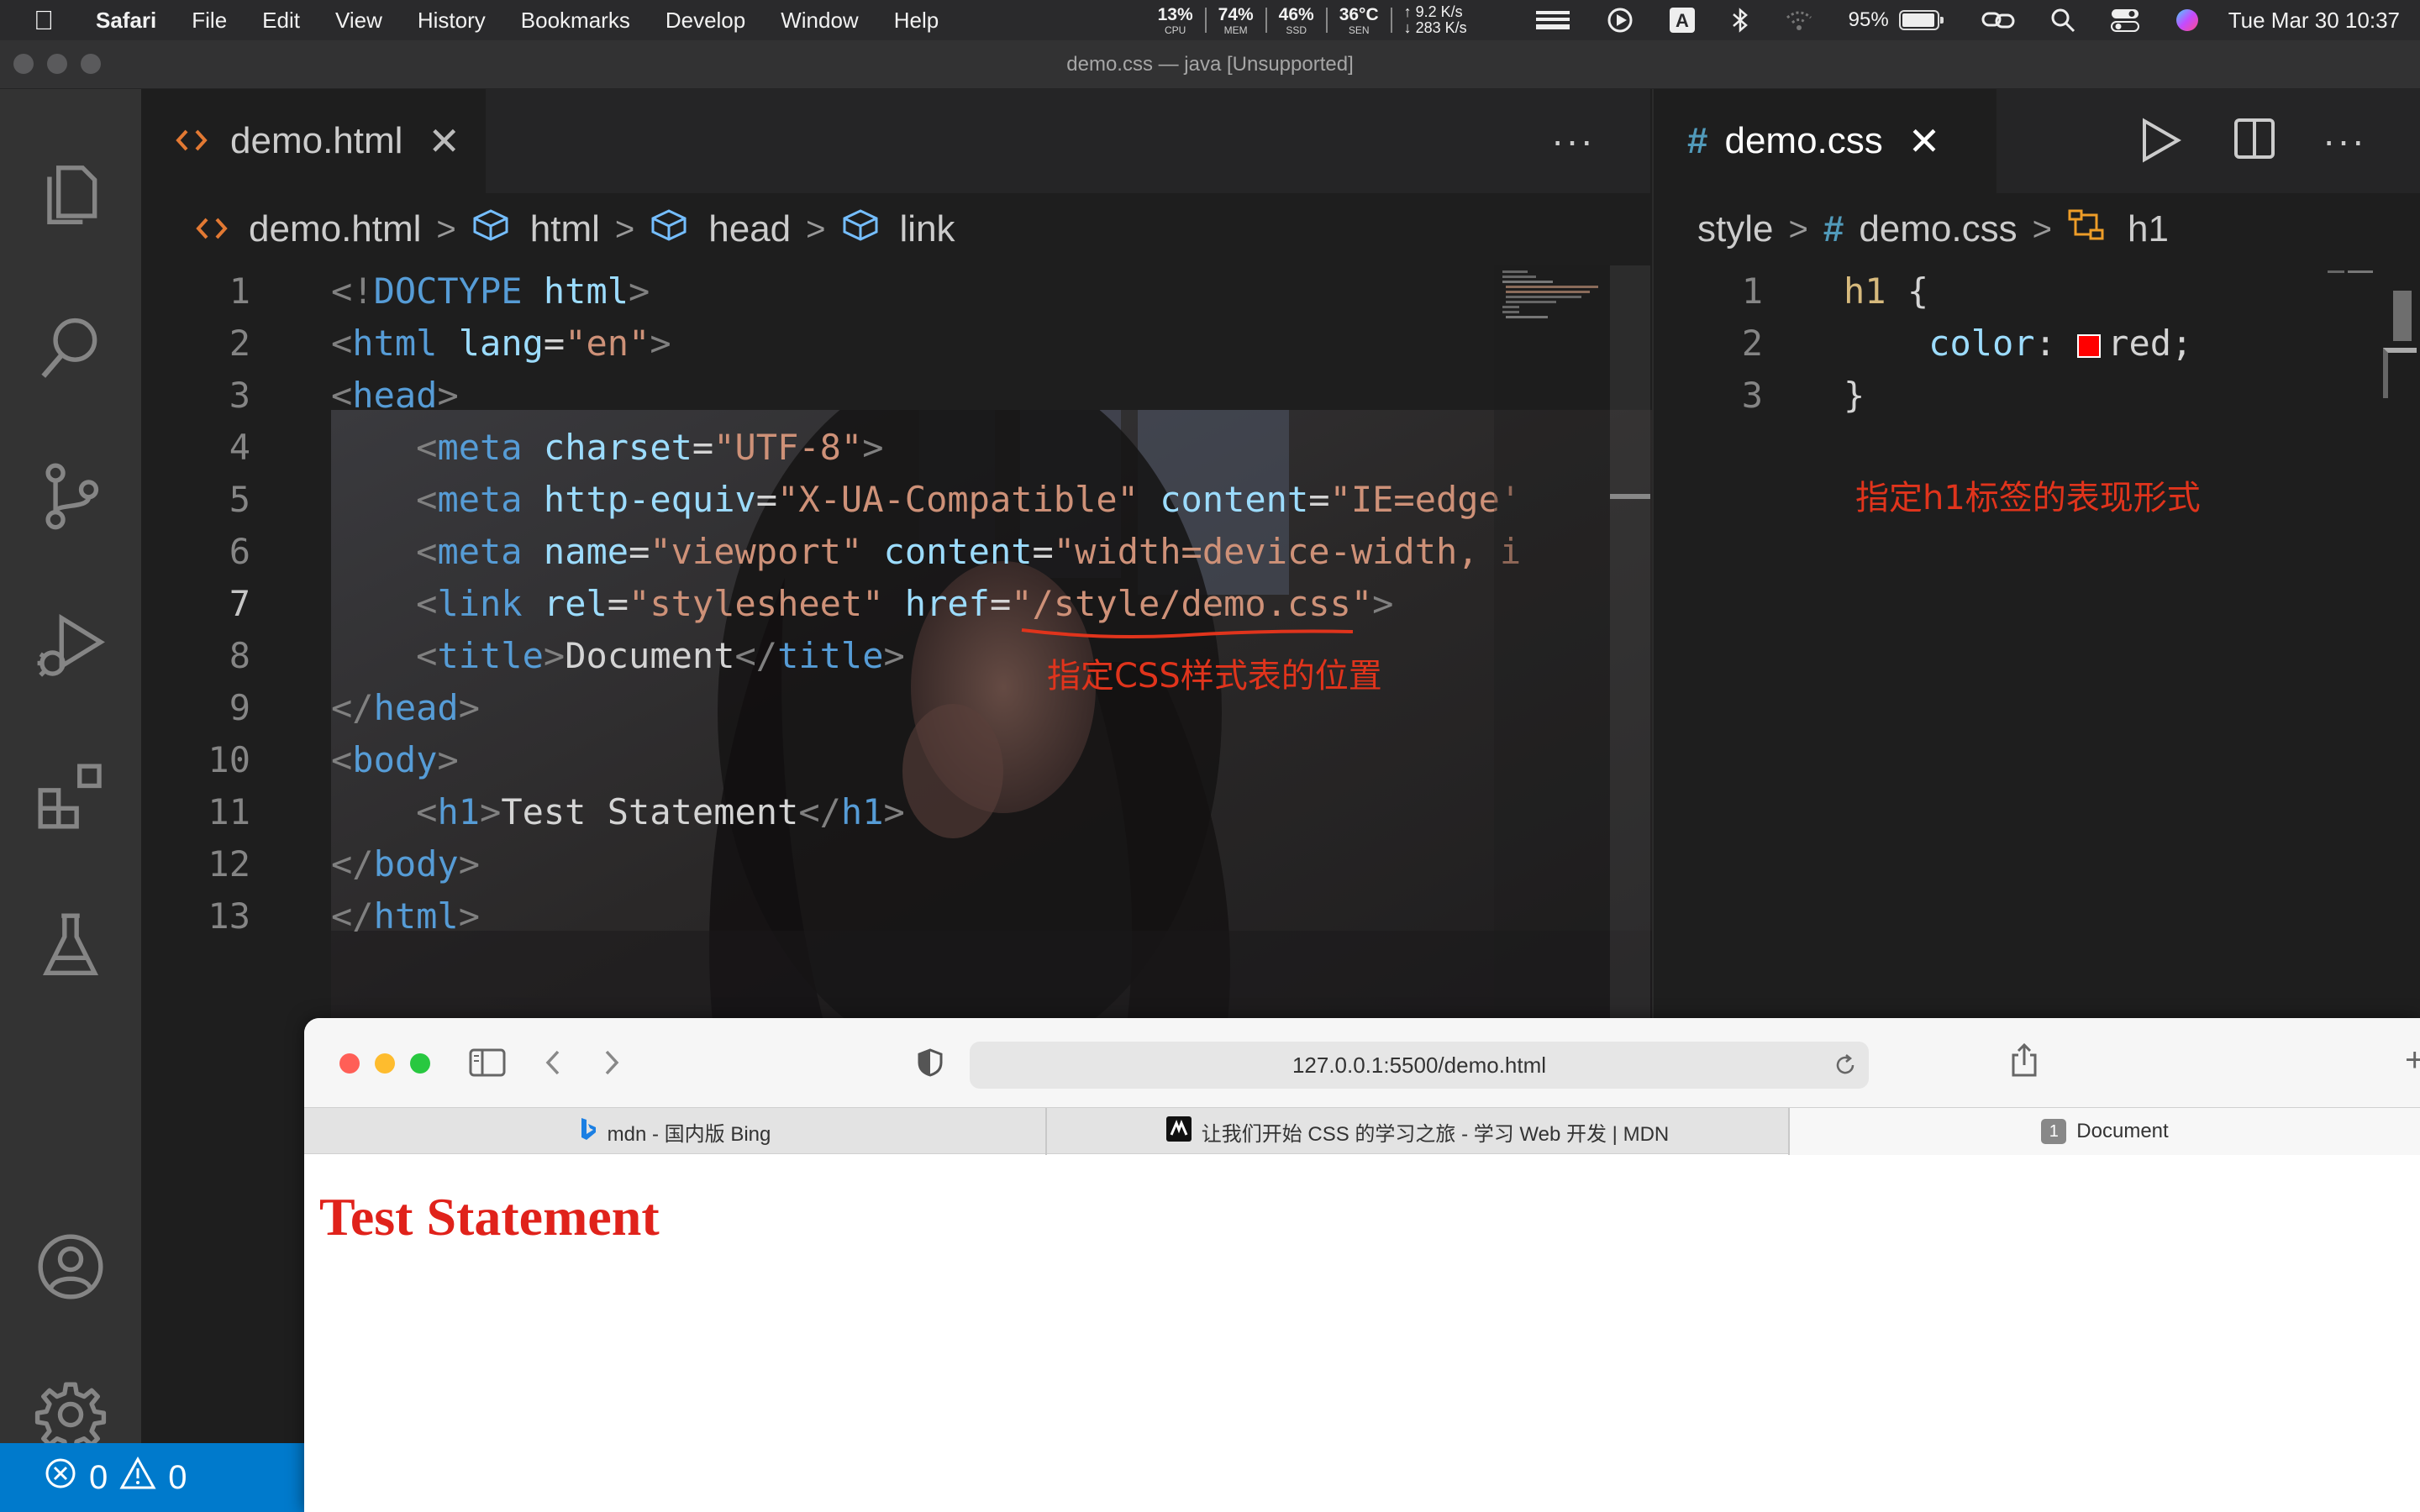  Describe the element at coordinates (229, 916) in the screenshot. I see `line-number: 13` at that location.